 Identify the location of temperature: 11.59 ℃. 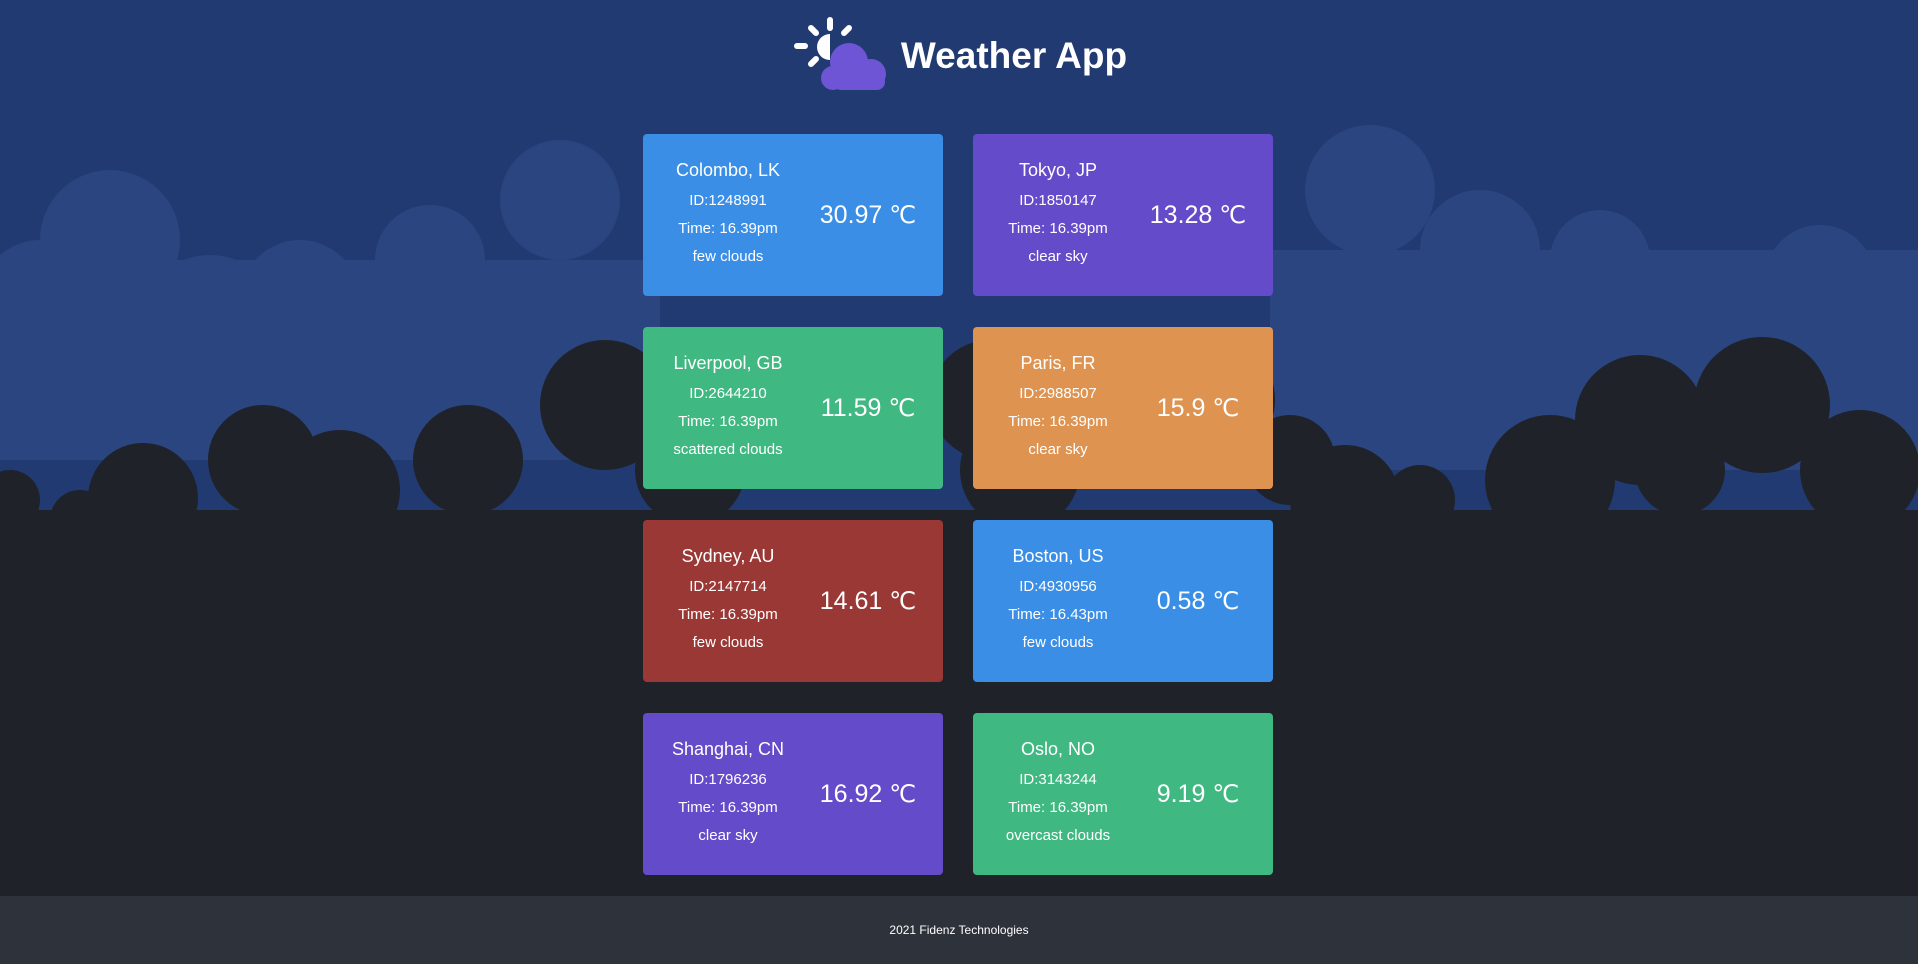
(878, 408).